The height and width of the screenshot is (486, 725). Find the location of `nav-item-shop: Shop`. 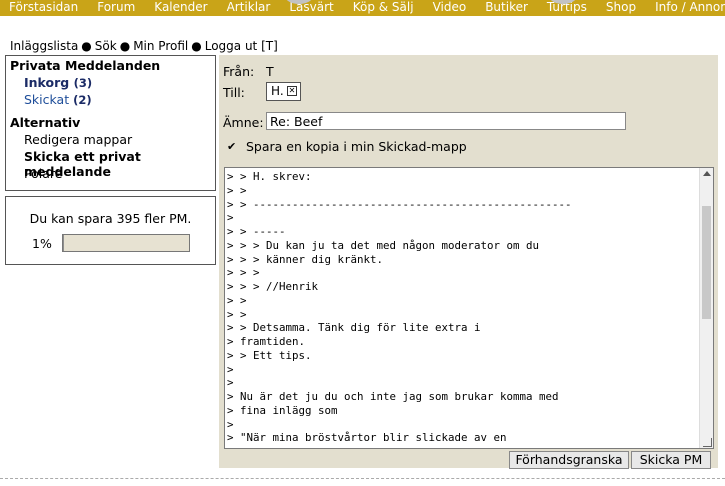

nav-item-shop: Shop is located at coordinates (621, 7).